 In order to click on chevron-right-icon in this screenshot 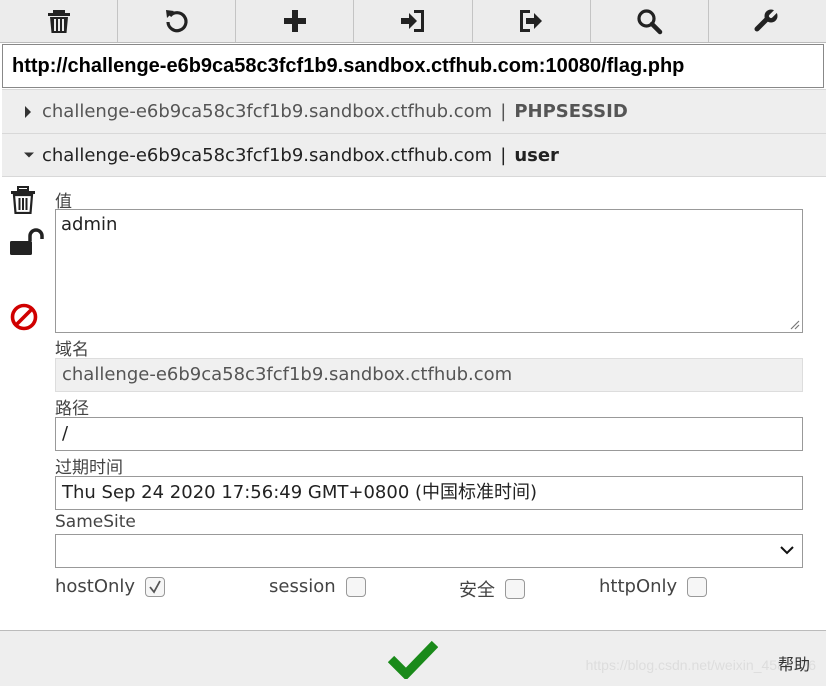, I will do `click(29, 111)`.